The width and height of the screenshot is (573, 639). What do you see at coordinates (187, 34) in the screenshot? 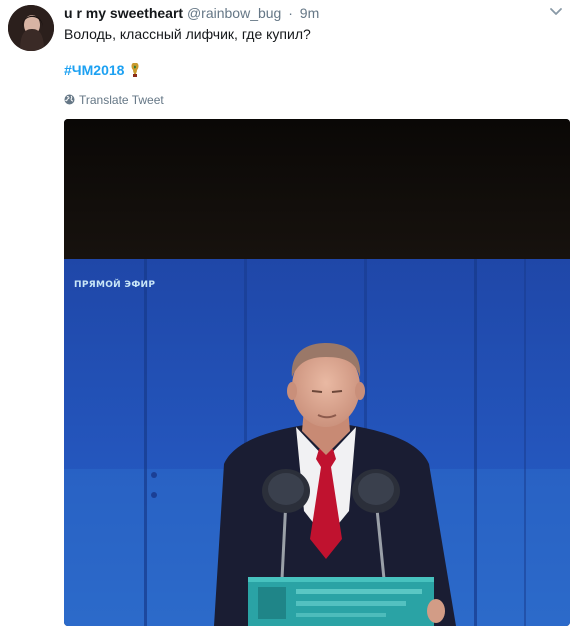
I see `tweet-text: Володь, классный лифчик, где купил?` at bounding box center [187, 34].